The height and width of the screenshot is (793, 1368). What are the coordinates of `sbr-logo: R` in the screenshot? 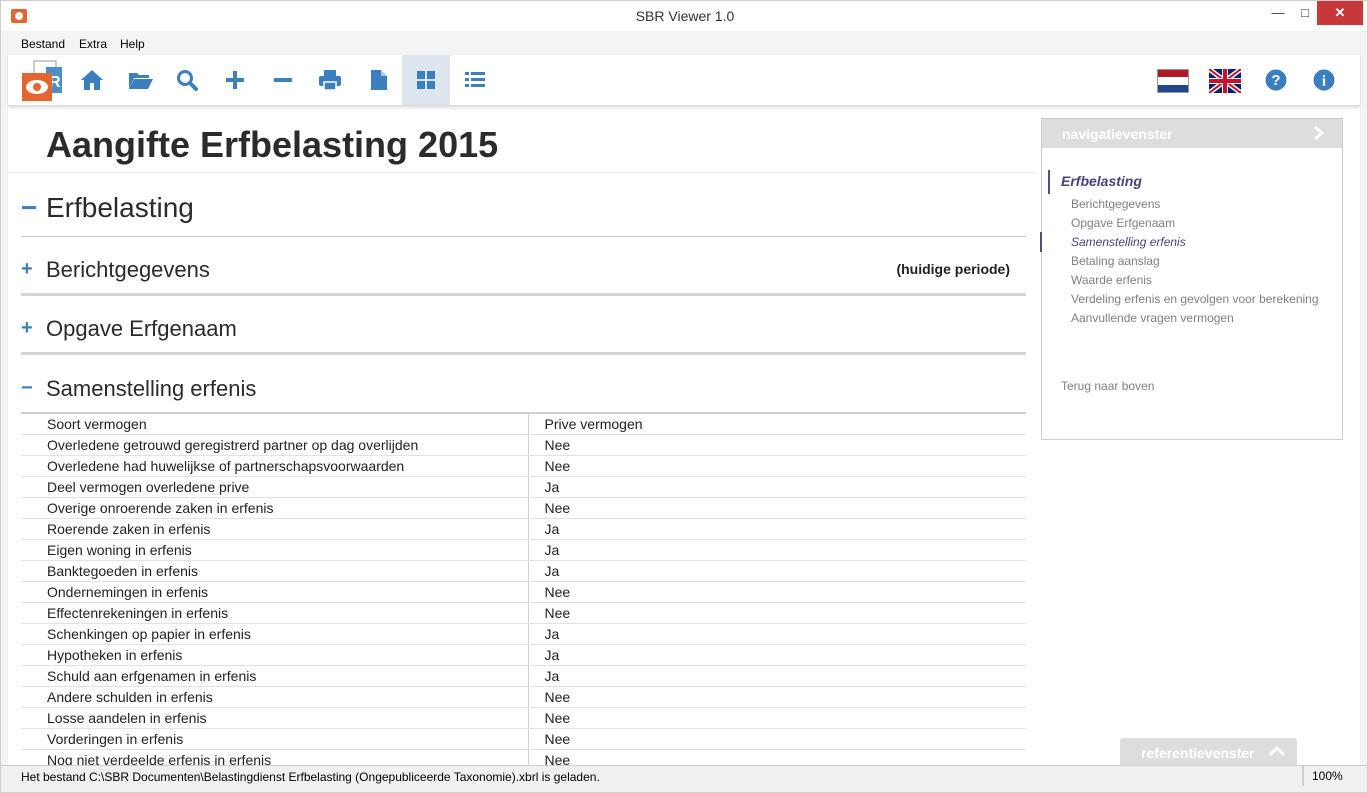 It's located at (42, 80).